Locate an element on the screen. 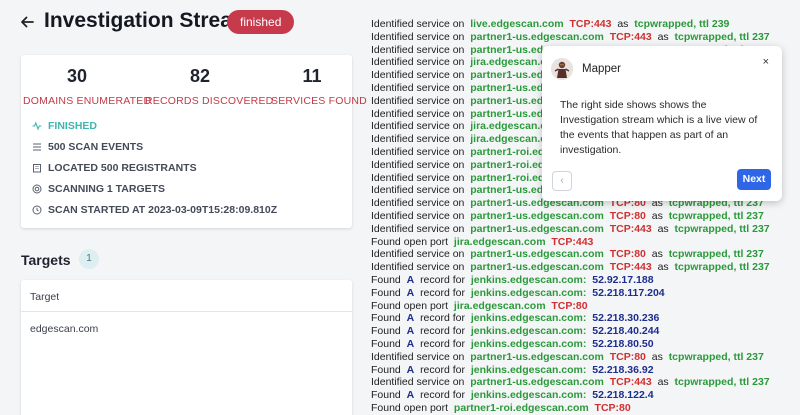  stream-ip: 52.92.17.188 is located at coordinates (623, 279).